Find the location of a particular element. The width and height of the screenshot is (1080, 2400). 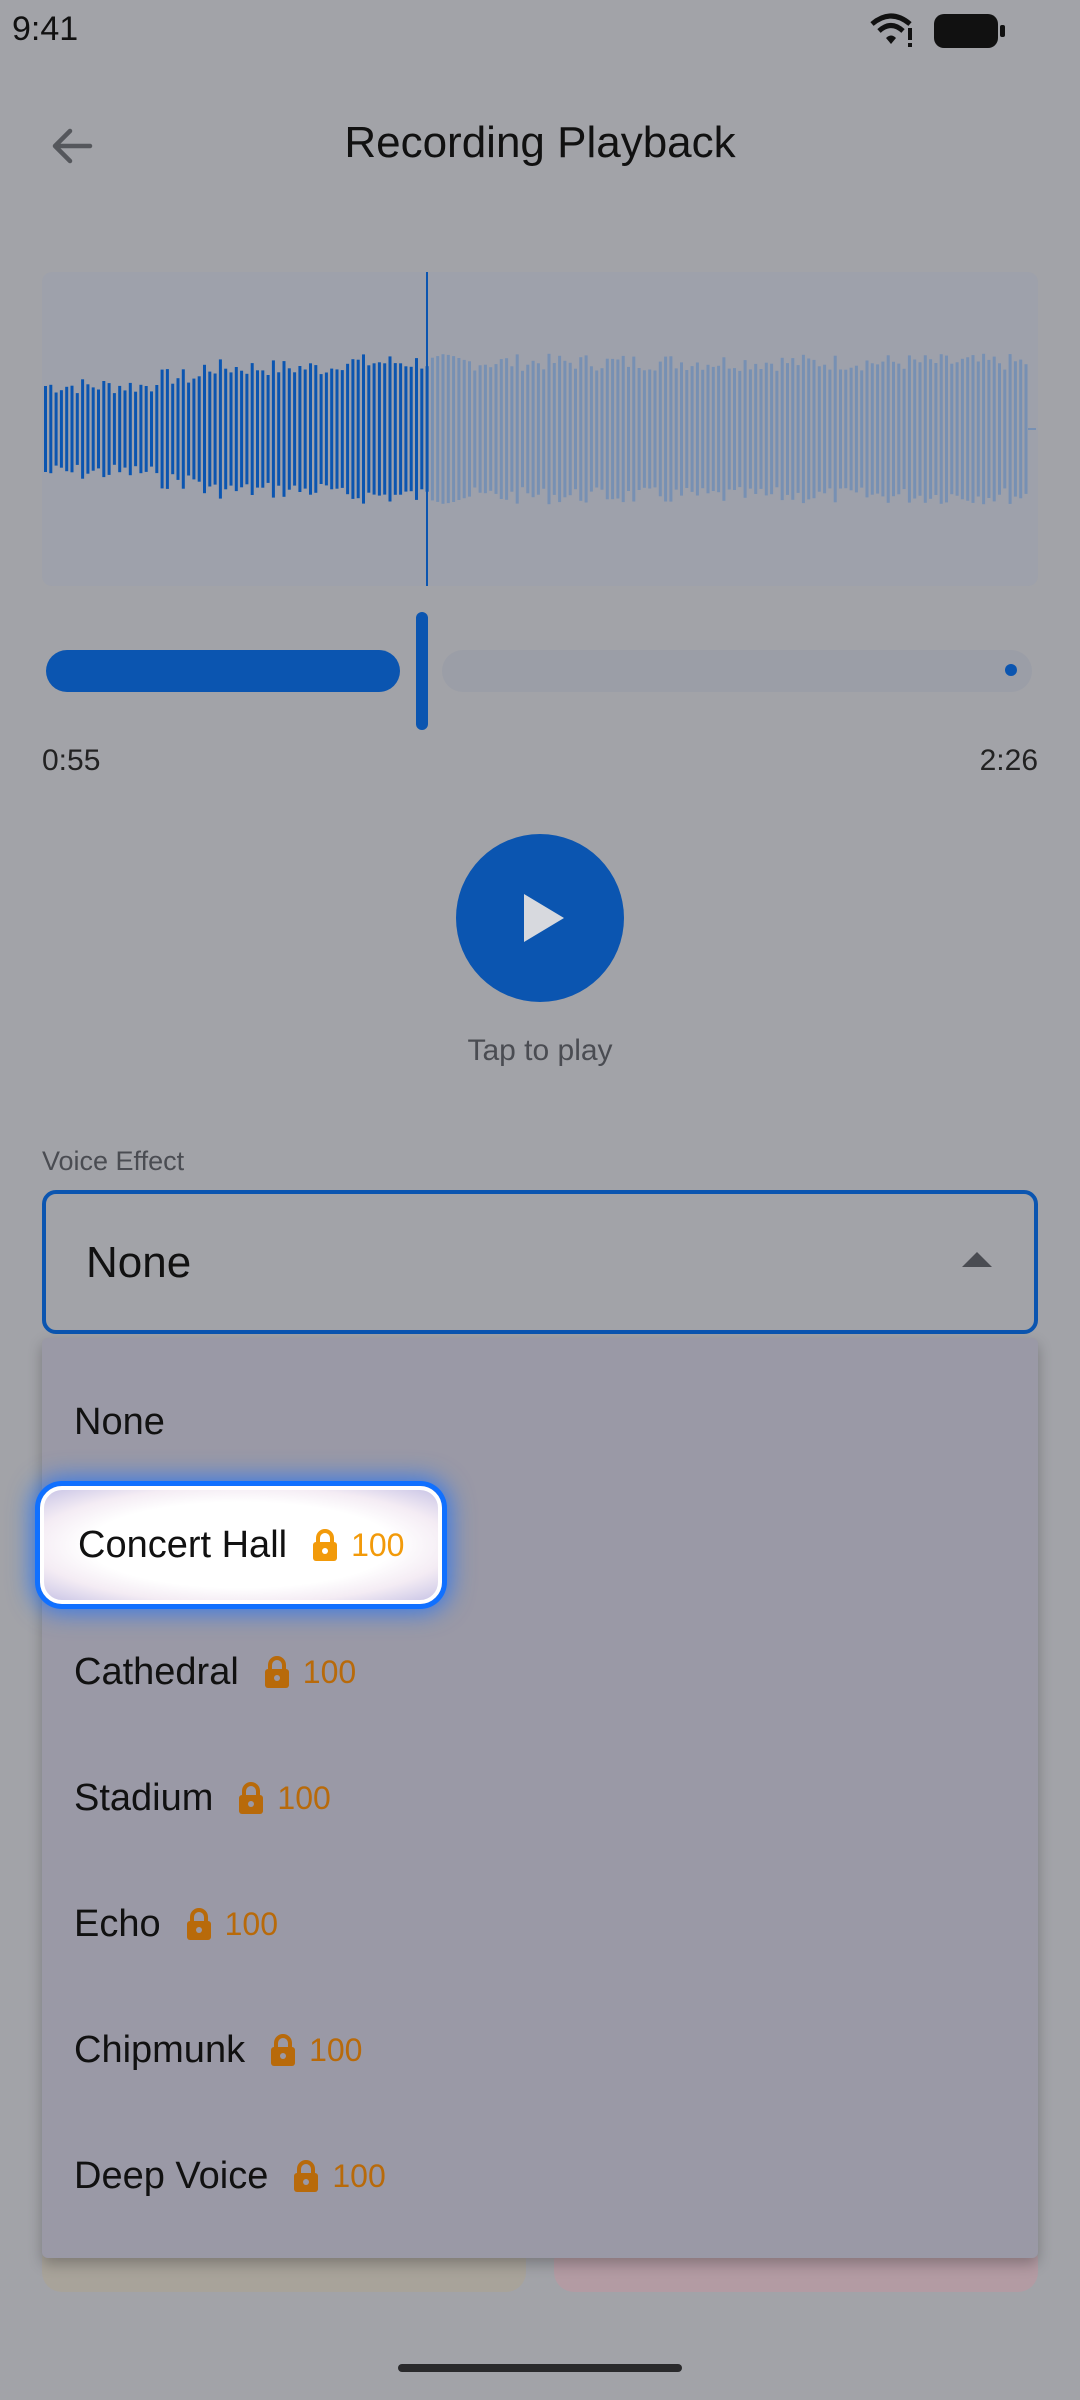

option-chipmunk: Chipmunk 100 is located at coordinates (218, 2050).